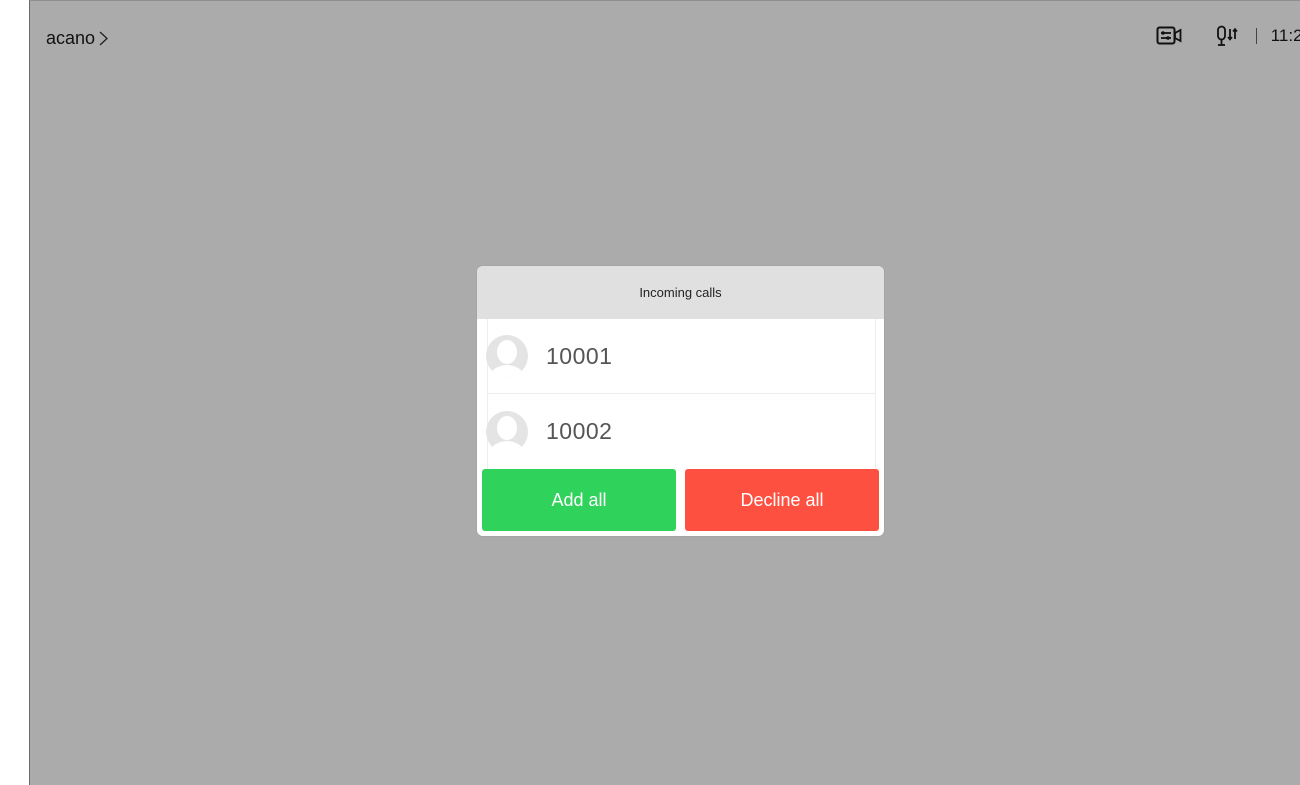 The width and height of the screenshot is (1300, 785). What do you see at coordinates (579, 355) in the screenshot?
I see `call-number: 10001` at bounding box center [579, 355].